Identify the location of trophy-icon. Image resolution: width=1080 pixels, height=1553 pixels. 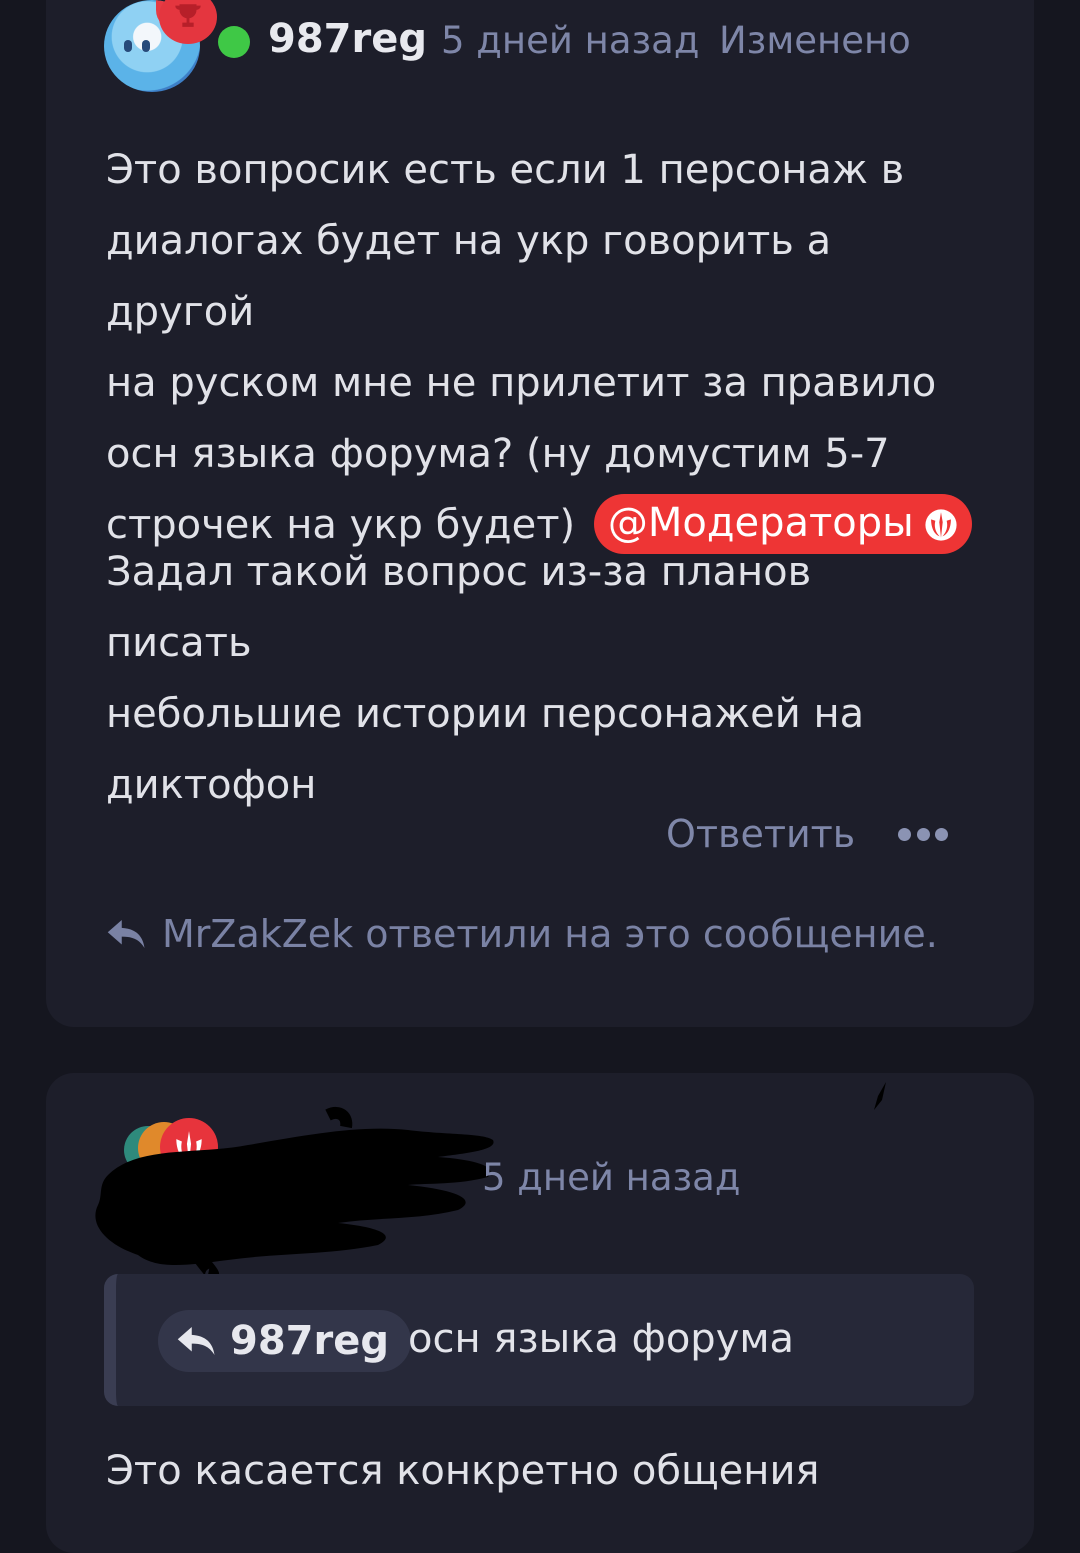
(188, 15).